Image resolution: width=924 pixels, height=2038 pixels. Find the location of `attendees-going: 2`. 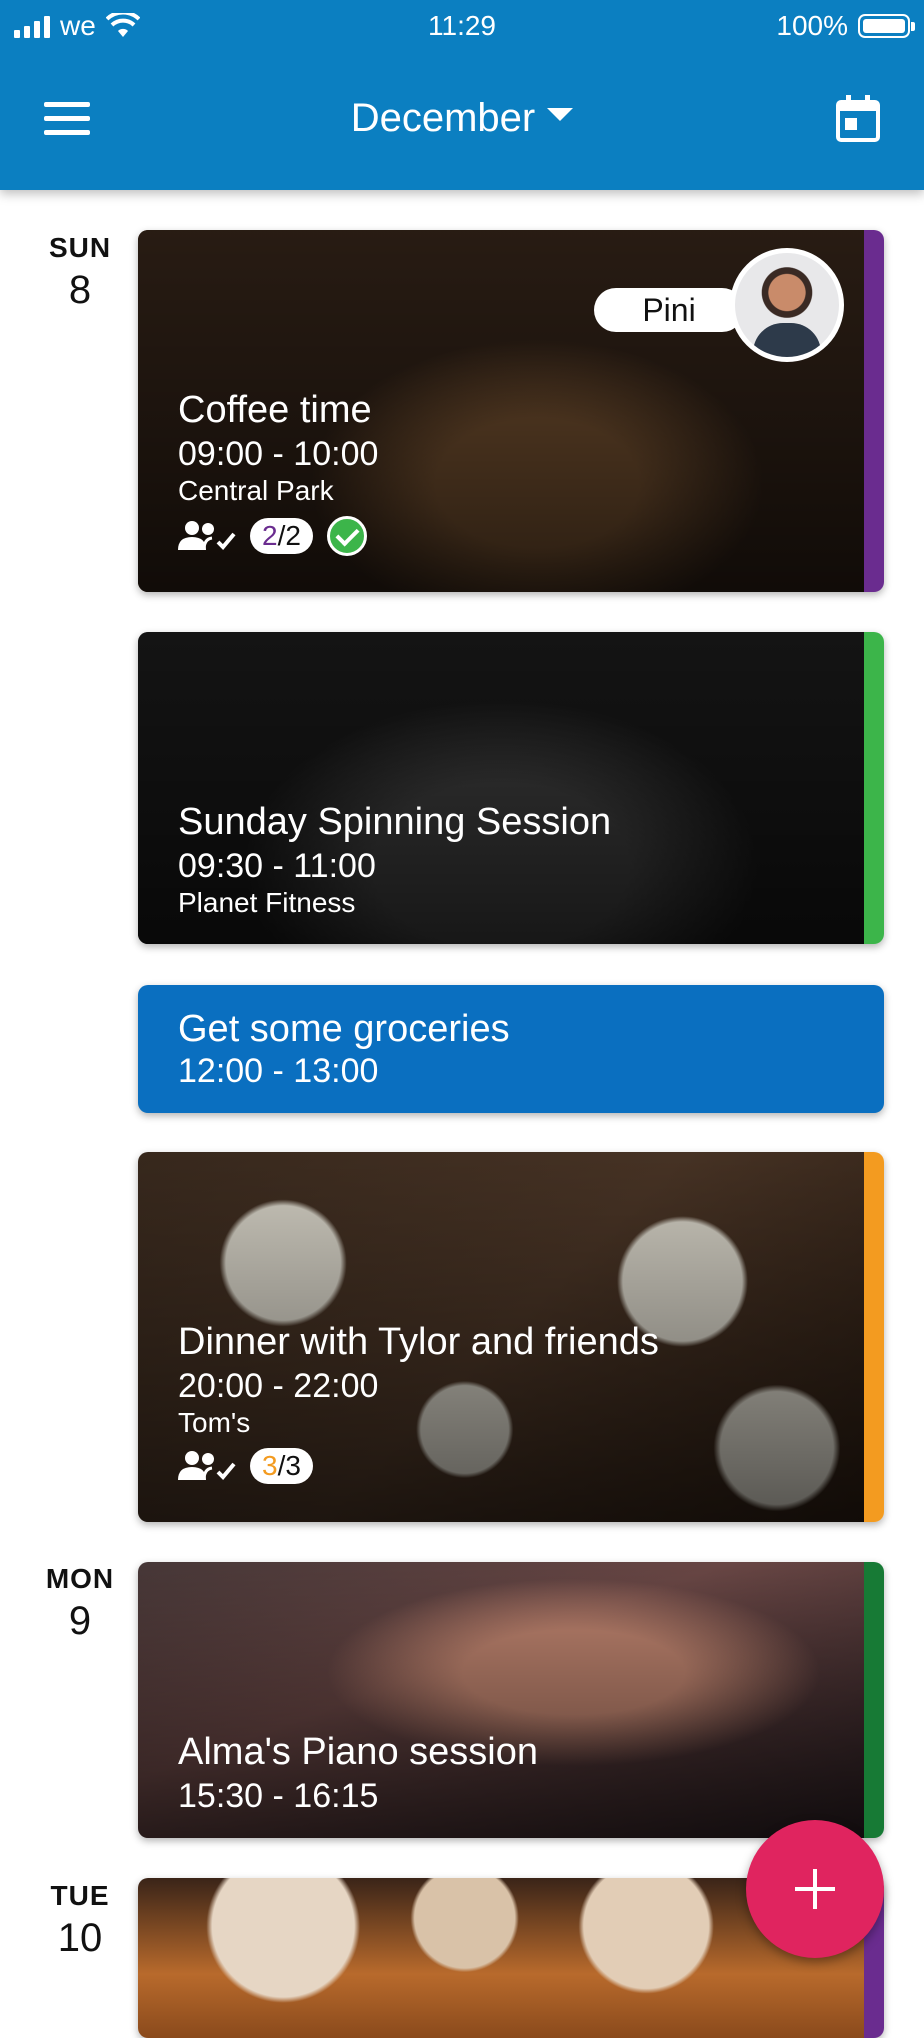

attendees-going: 2 is located at coordinates (270, 535).